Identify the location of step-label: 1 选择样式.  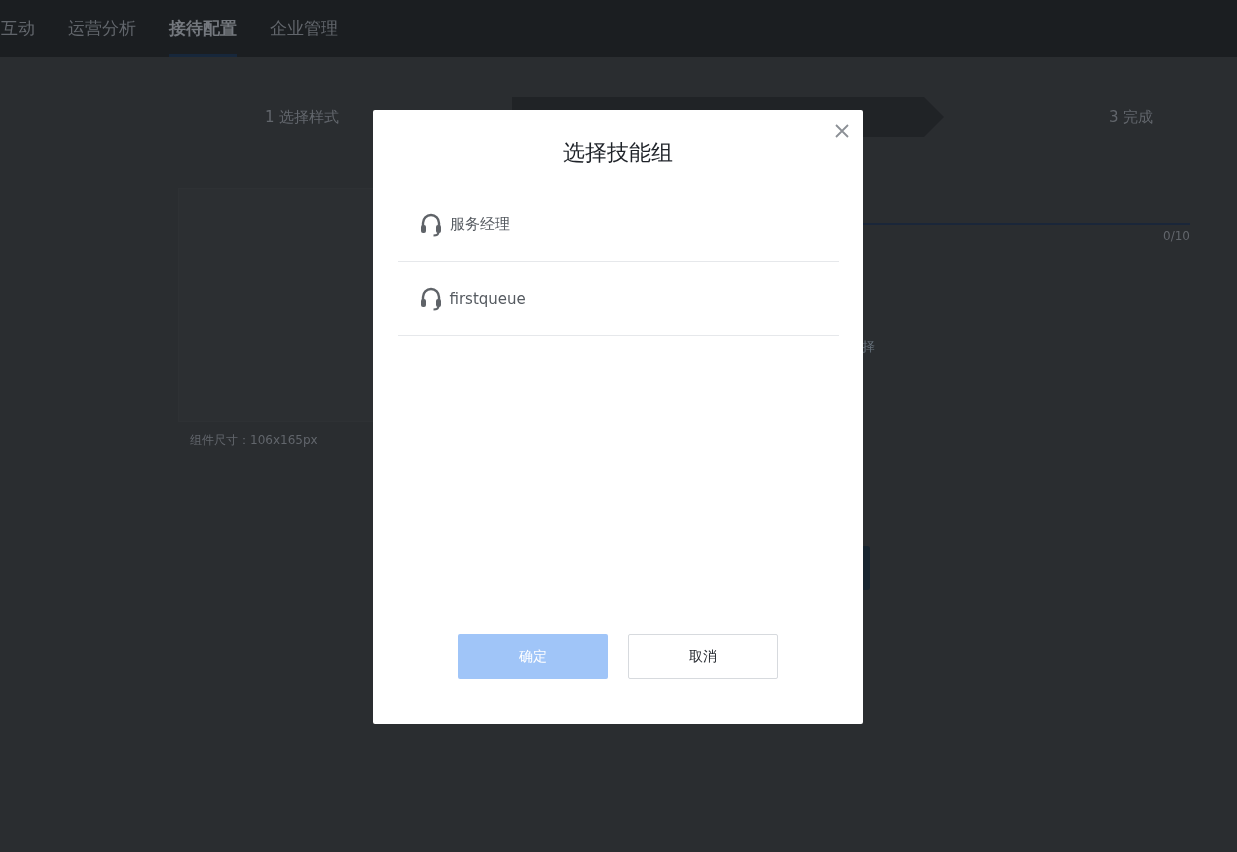
(302, 117).